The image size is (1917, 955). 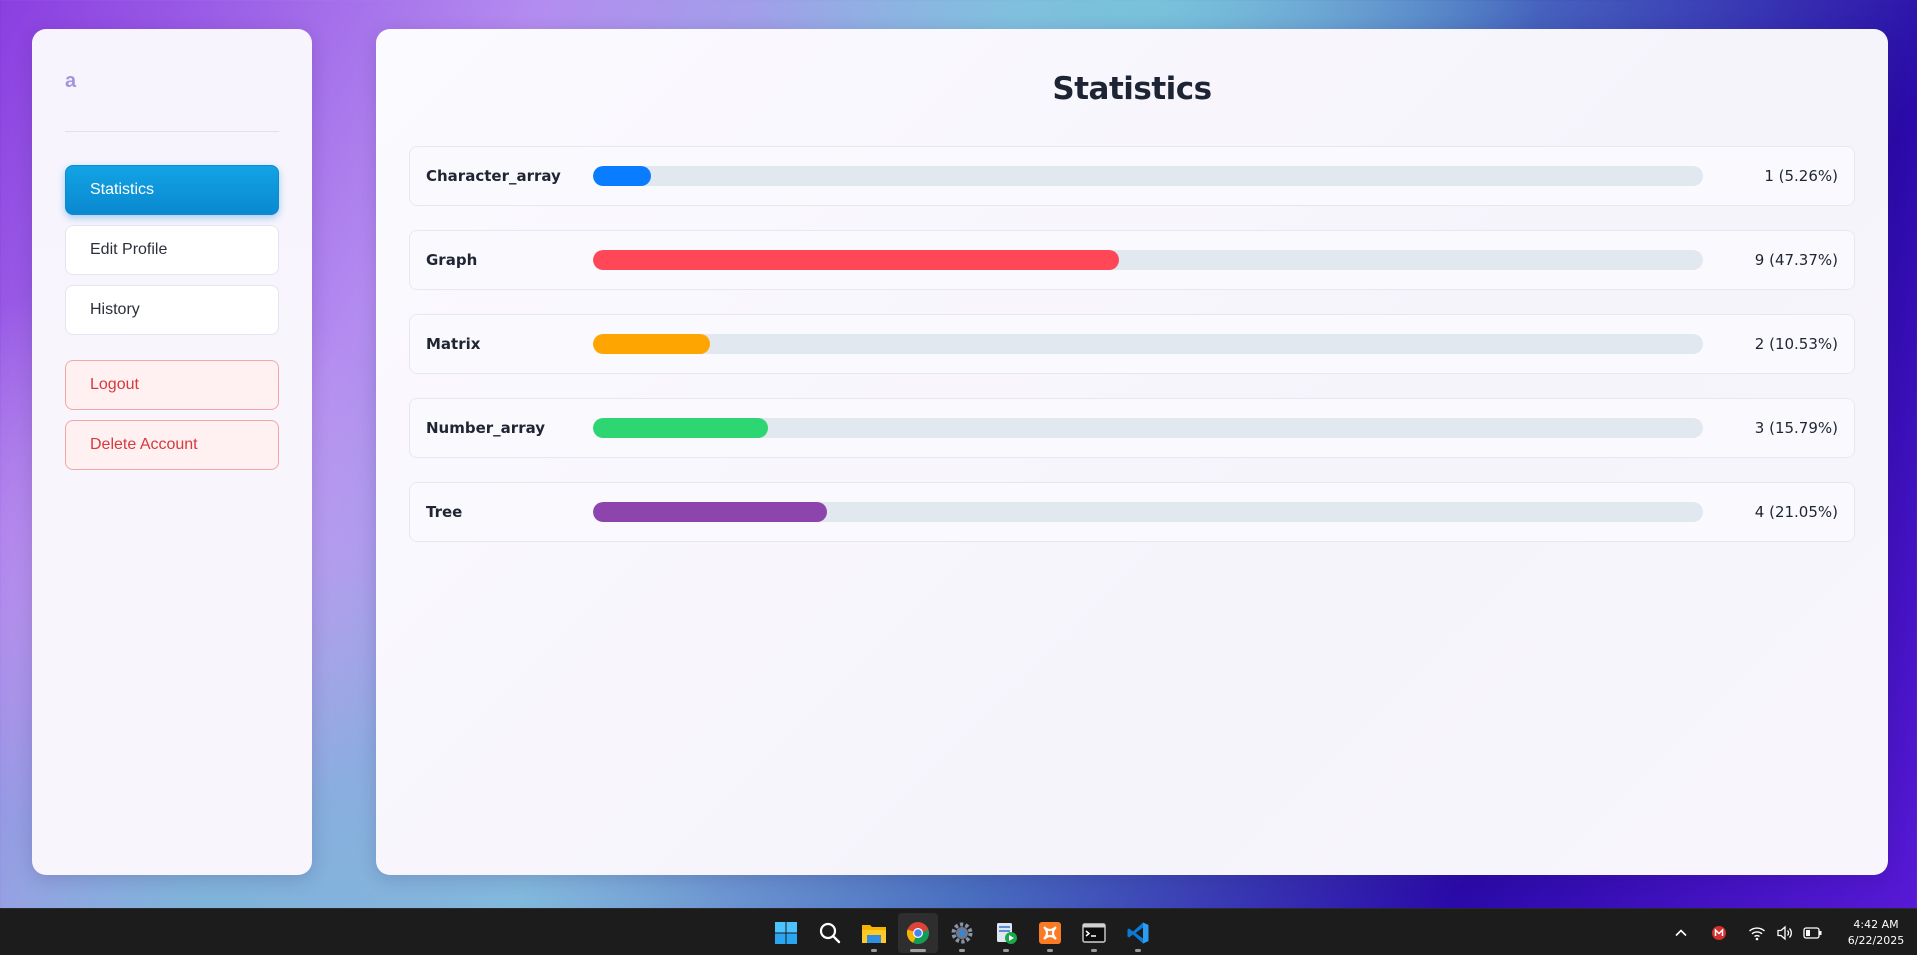 I want to click on delete-account-button: Delete Account, so click(x=172, y=445).